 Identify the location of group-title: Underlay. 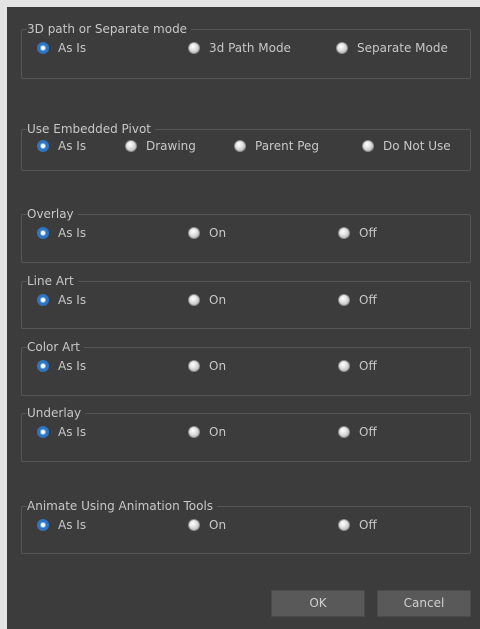
(56, 413).